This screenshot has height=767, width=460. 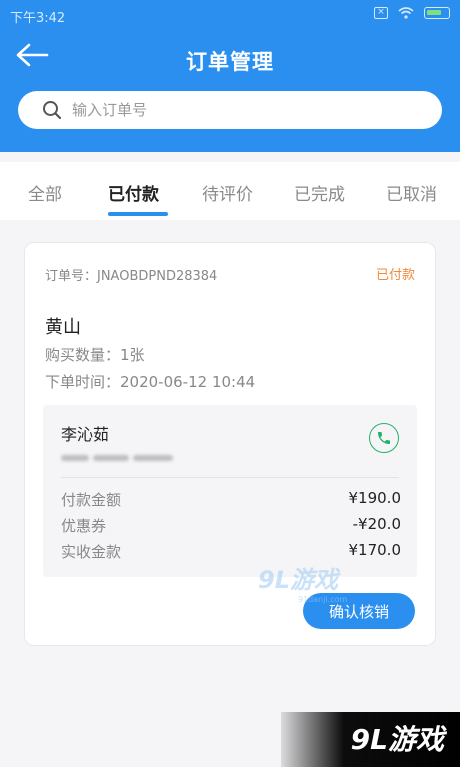 I want to click on tab-paid: 已付款, so click(x=133, y=192).